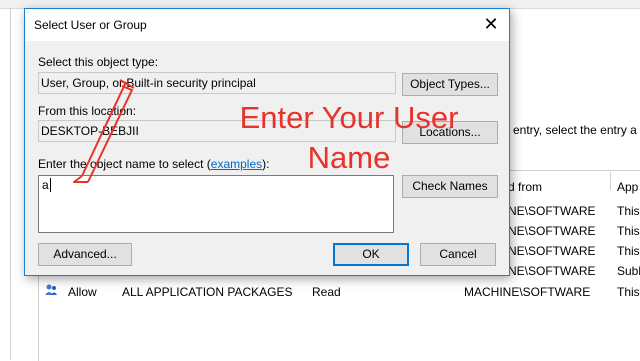 This screenshot has height=361, width=640. What do you see at coordinates (349, 138) in the screenshot?
I see `annotation-text: Enter Your User Name` at bounding box center [349, 138].